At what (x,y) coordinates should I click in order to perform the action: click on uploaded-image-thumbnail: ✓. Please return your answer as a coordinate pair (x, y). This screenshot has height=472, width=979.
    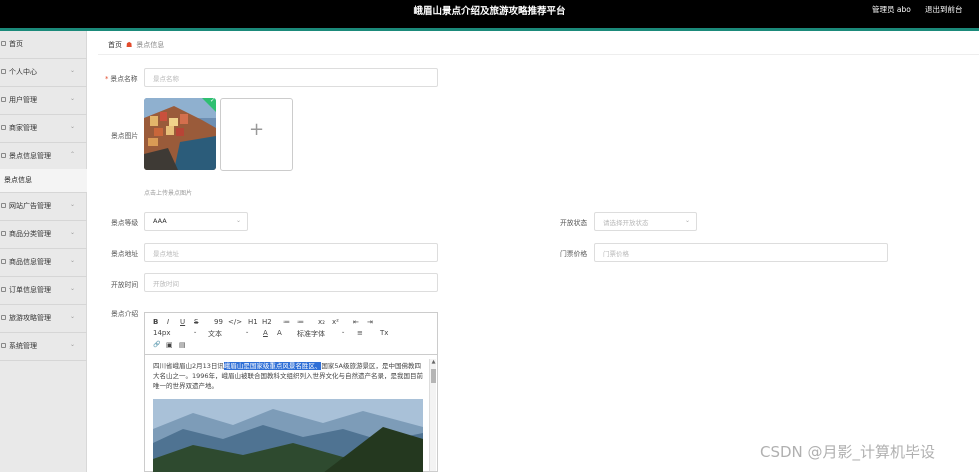
    Looking at the image, I should click on (180, 134).